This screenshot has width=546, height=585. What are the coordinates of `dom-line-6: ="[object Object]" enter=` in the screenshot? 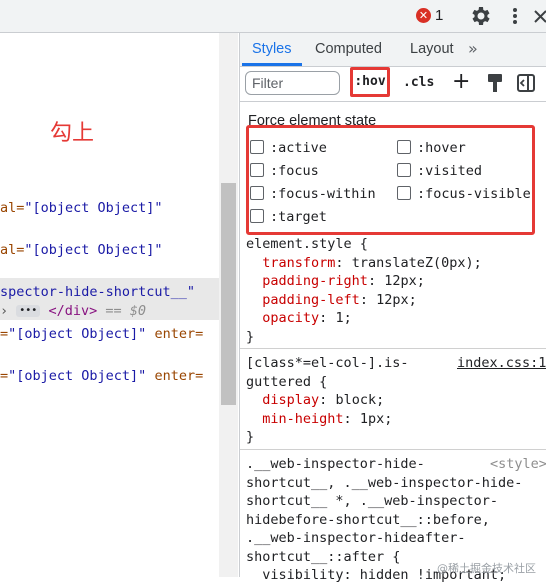 It's located at (101, 376).